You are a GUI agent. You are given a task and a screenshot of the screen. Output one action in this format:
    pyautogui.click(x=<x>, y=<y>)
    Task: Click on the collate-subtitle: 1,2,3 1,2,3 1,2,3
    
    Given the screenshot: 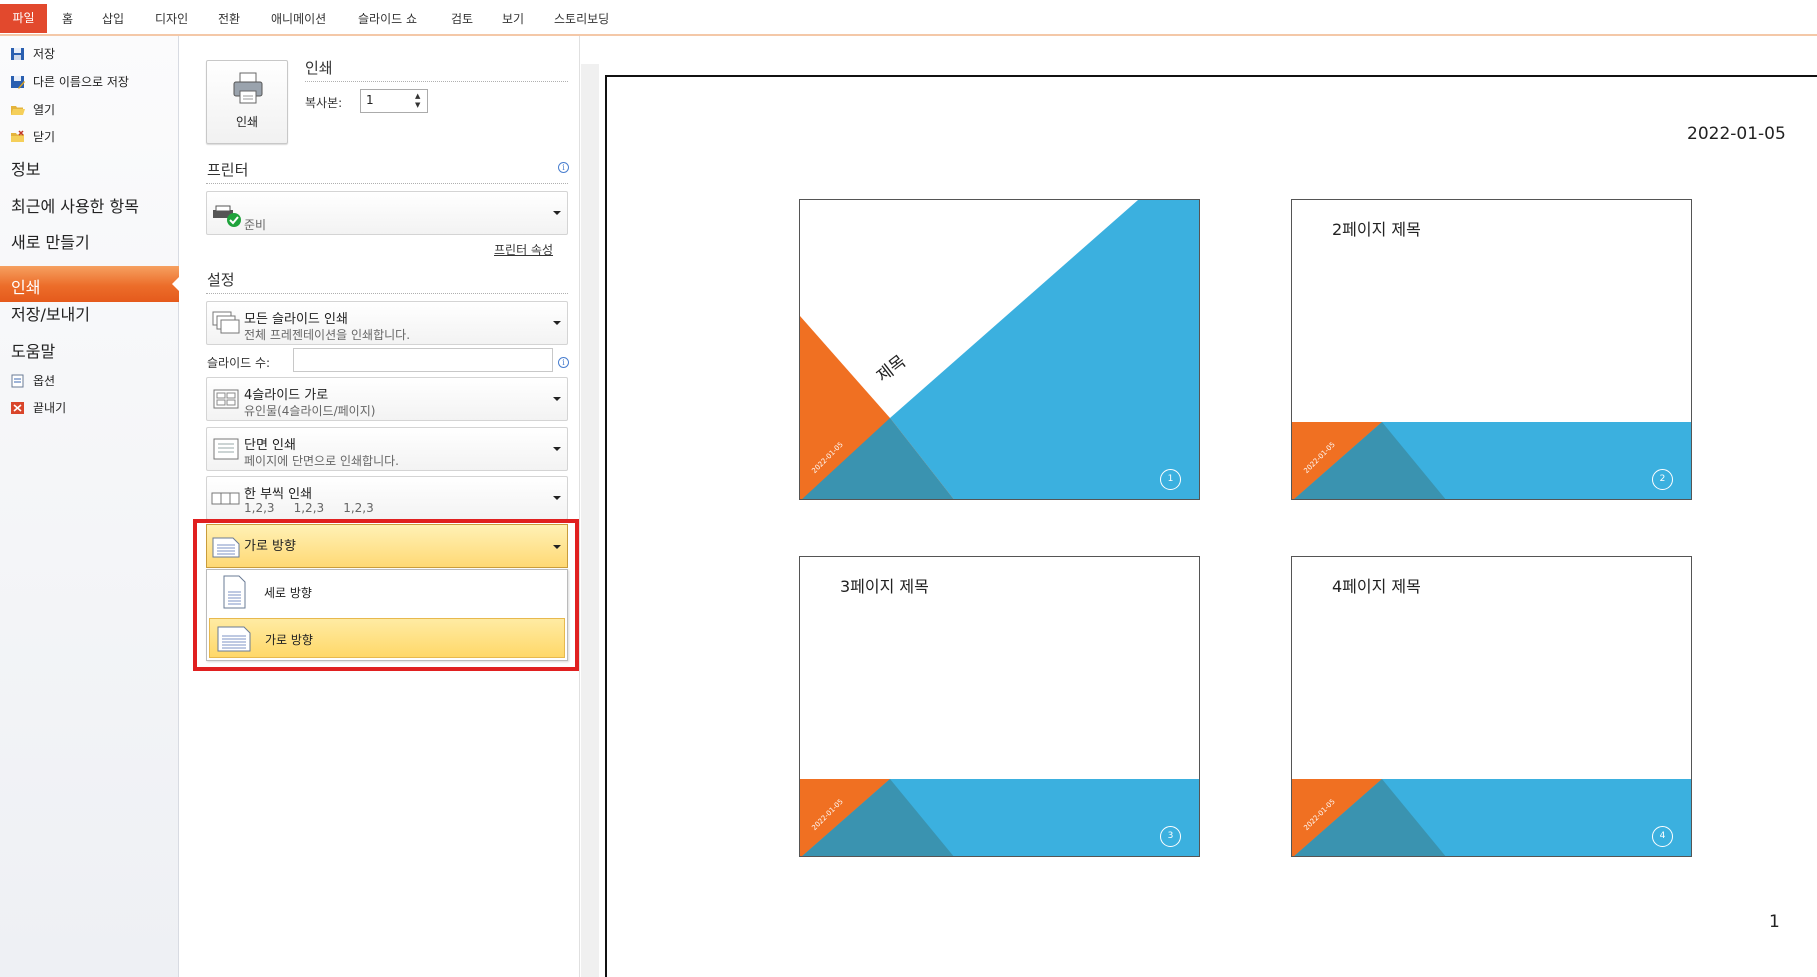 What is the action you would take?
    pyautogui.click(x=309, y=508)
    